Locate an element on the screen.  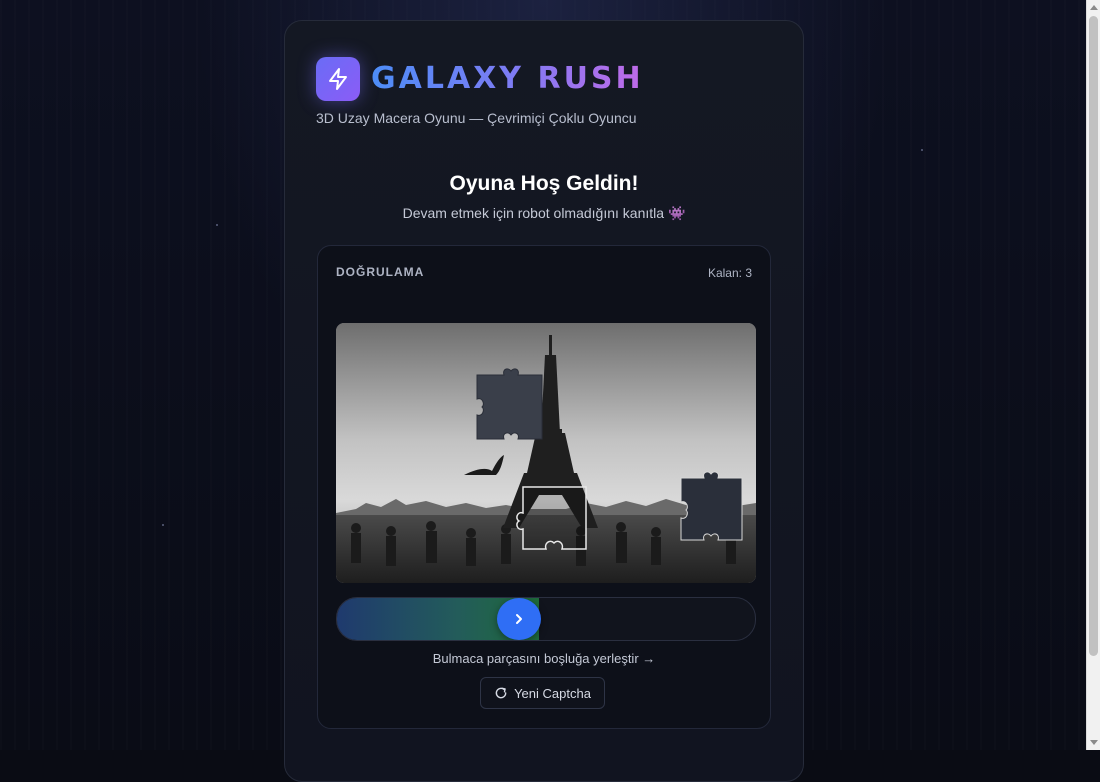
new-captcha-button: Yeni Captcha is located at coordinates (542, 693).